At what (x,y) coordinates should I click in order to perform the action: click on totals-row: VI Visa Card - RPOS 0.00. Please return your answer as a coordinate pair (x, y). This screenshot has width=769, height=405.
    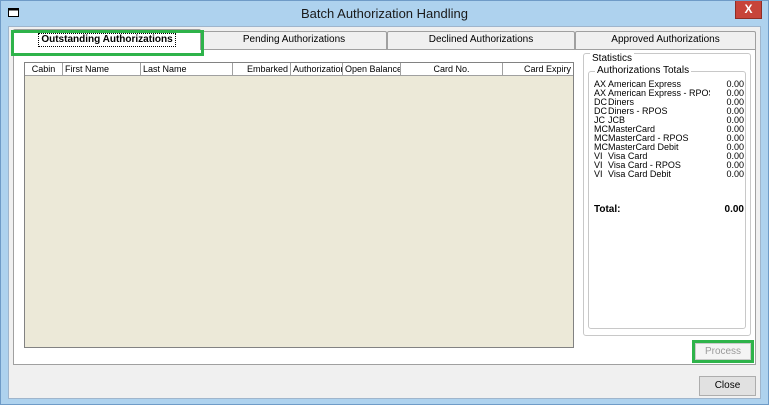
    Looking at the image, I should click on (669, 165).